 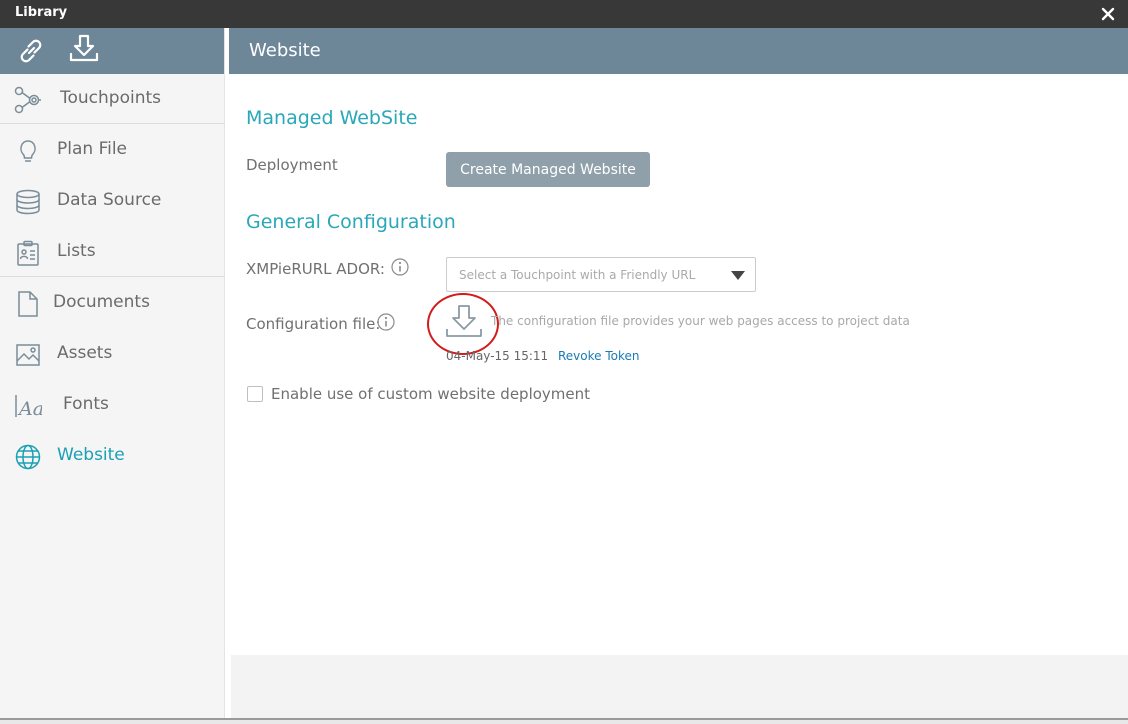 What do you see at coordinates (332, 118) in the screenshot?
I see `managed-website-heading: Managed WebSite` at bounding box center [332, 118].